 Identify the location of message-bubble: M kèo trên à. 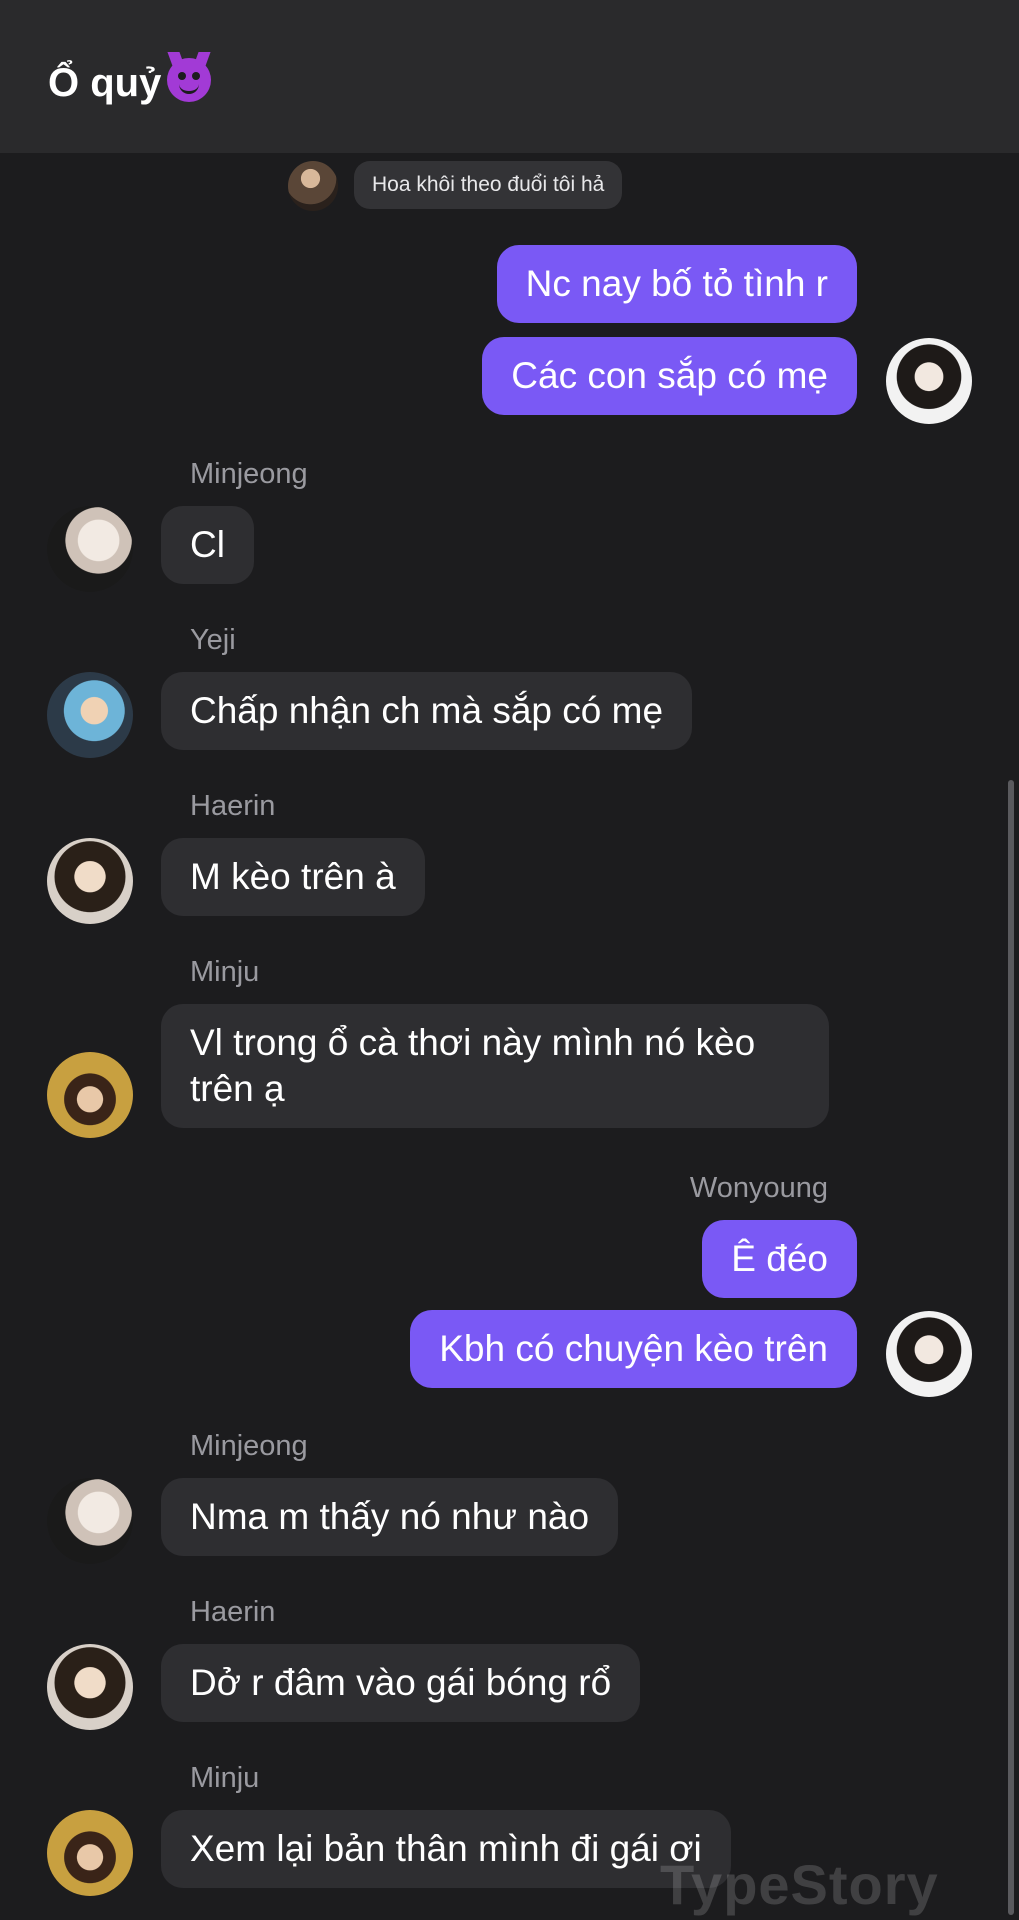
(293, 877).